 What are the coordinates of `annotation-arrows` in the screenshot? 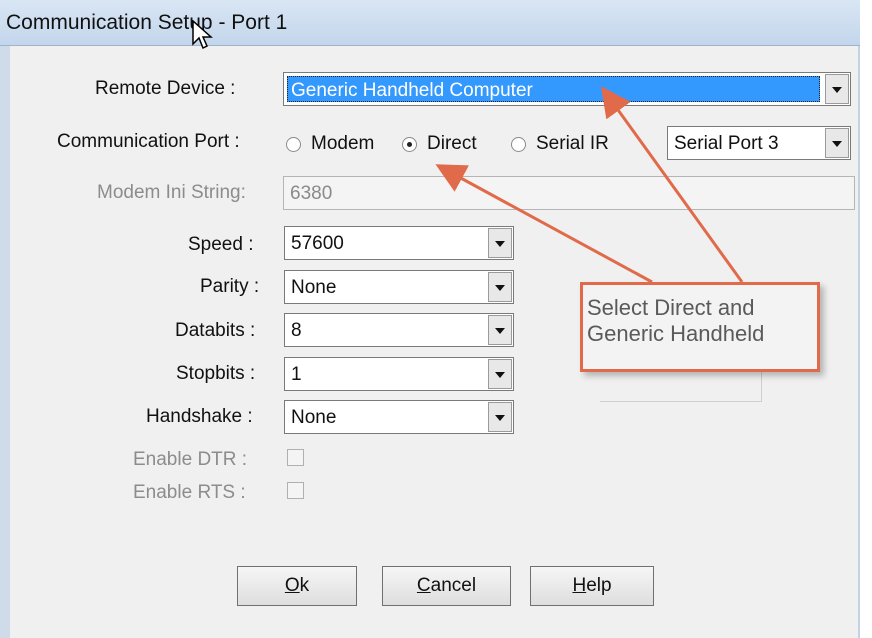 It's located at (589, 185).